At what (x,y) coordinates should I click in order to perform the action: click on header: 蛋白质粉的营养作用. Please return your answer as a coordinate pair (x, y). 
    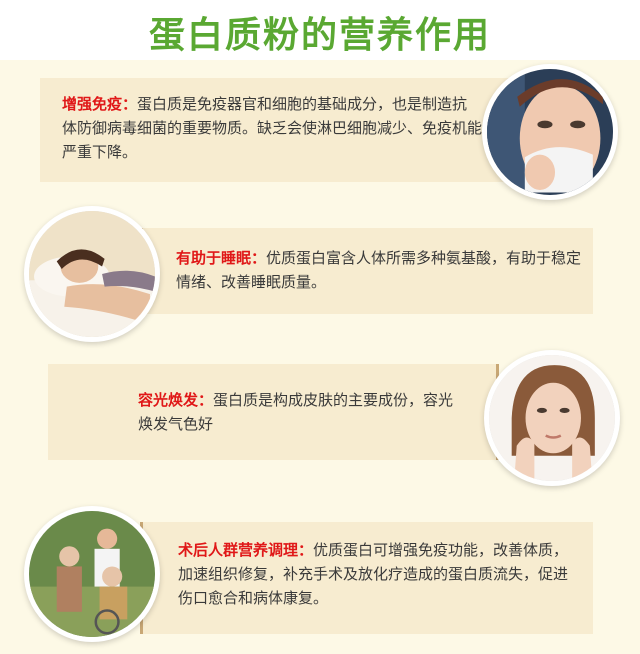
    Looking at the image, I should click on (320, 30).